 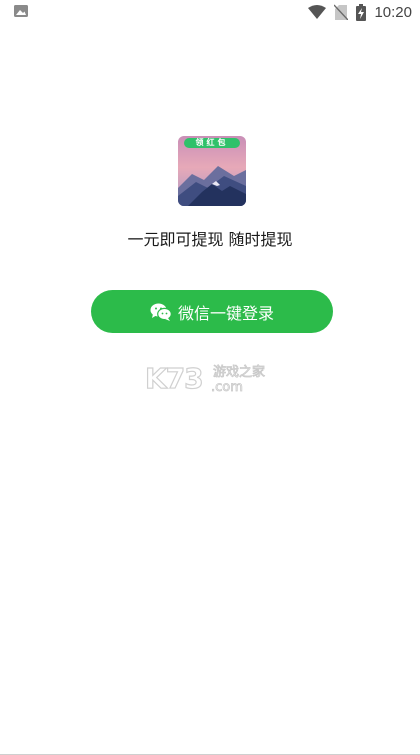 What do you see at coordinates (341, 12) in the screenshot?
I see `no-sim-icon` at bounding box center [341, 12].